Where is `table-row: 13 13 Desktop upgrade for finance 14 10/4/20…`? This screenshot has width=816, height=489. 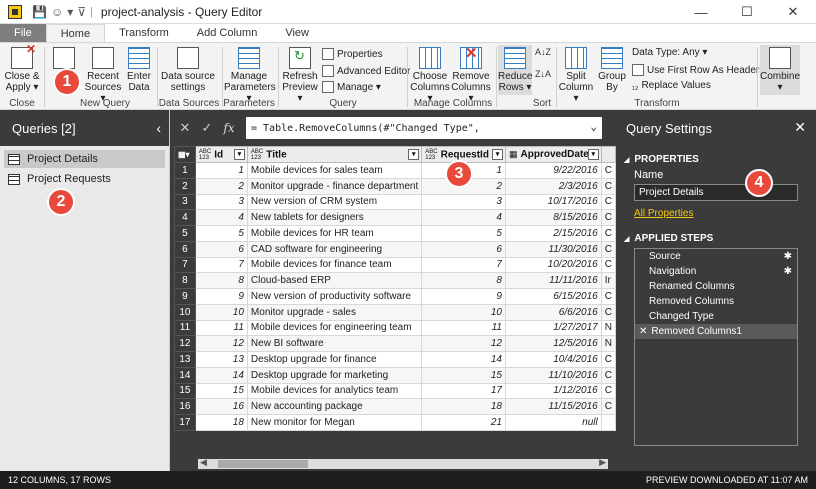
table-row: 13 13 Desktop upgrade for finance 14 10/4/20… is located at coordinates (395, 359).